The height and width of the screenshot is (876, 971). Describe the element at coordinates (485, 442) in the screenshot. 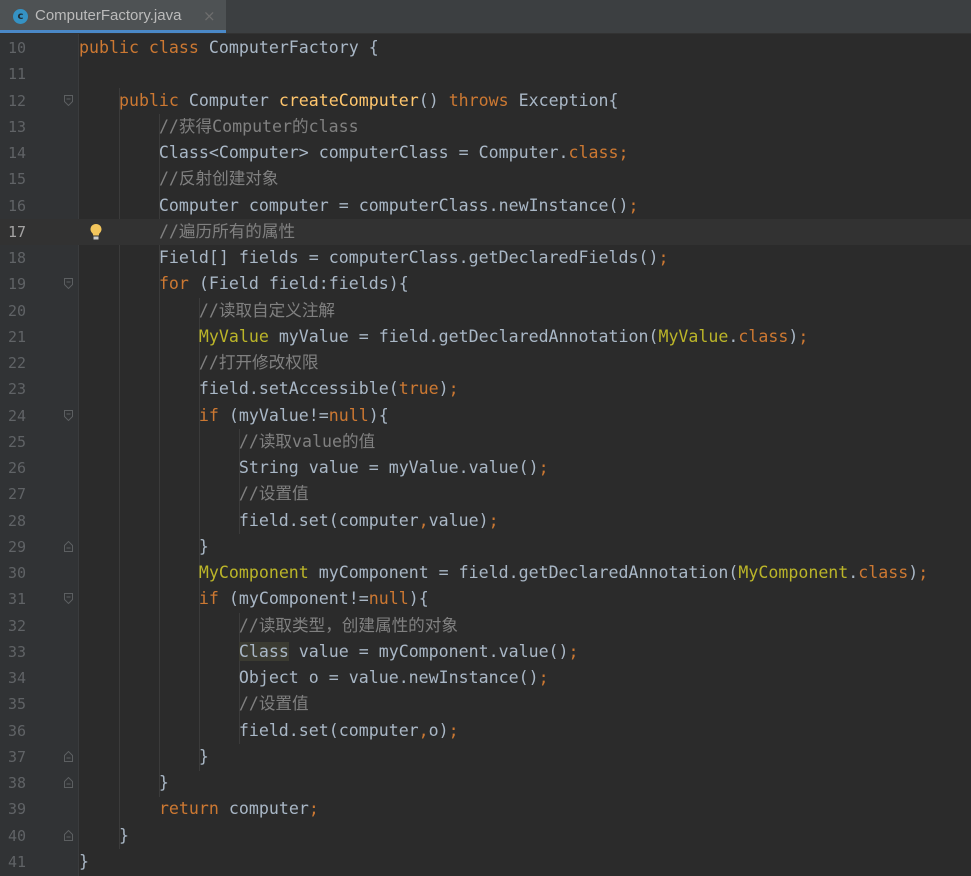

I see `code-line: 25 //读取value的值` at that location.